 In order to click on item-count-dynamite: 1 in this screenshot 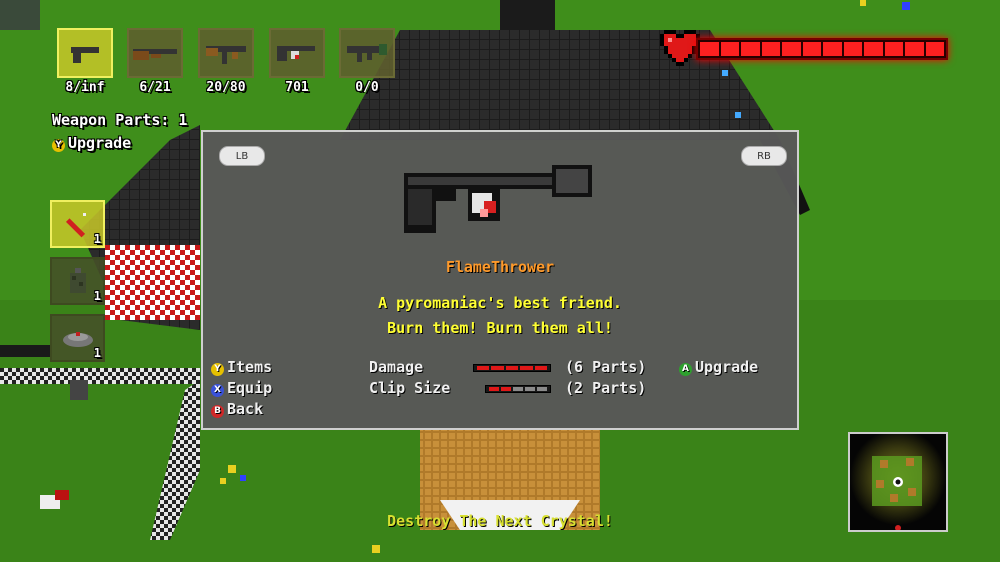, I will do `click(97, 239)`.